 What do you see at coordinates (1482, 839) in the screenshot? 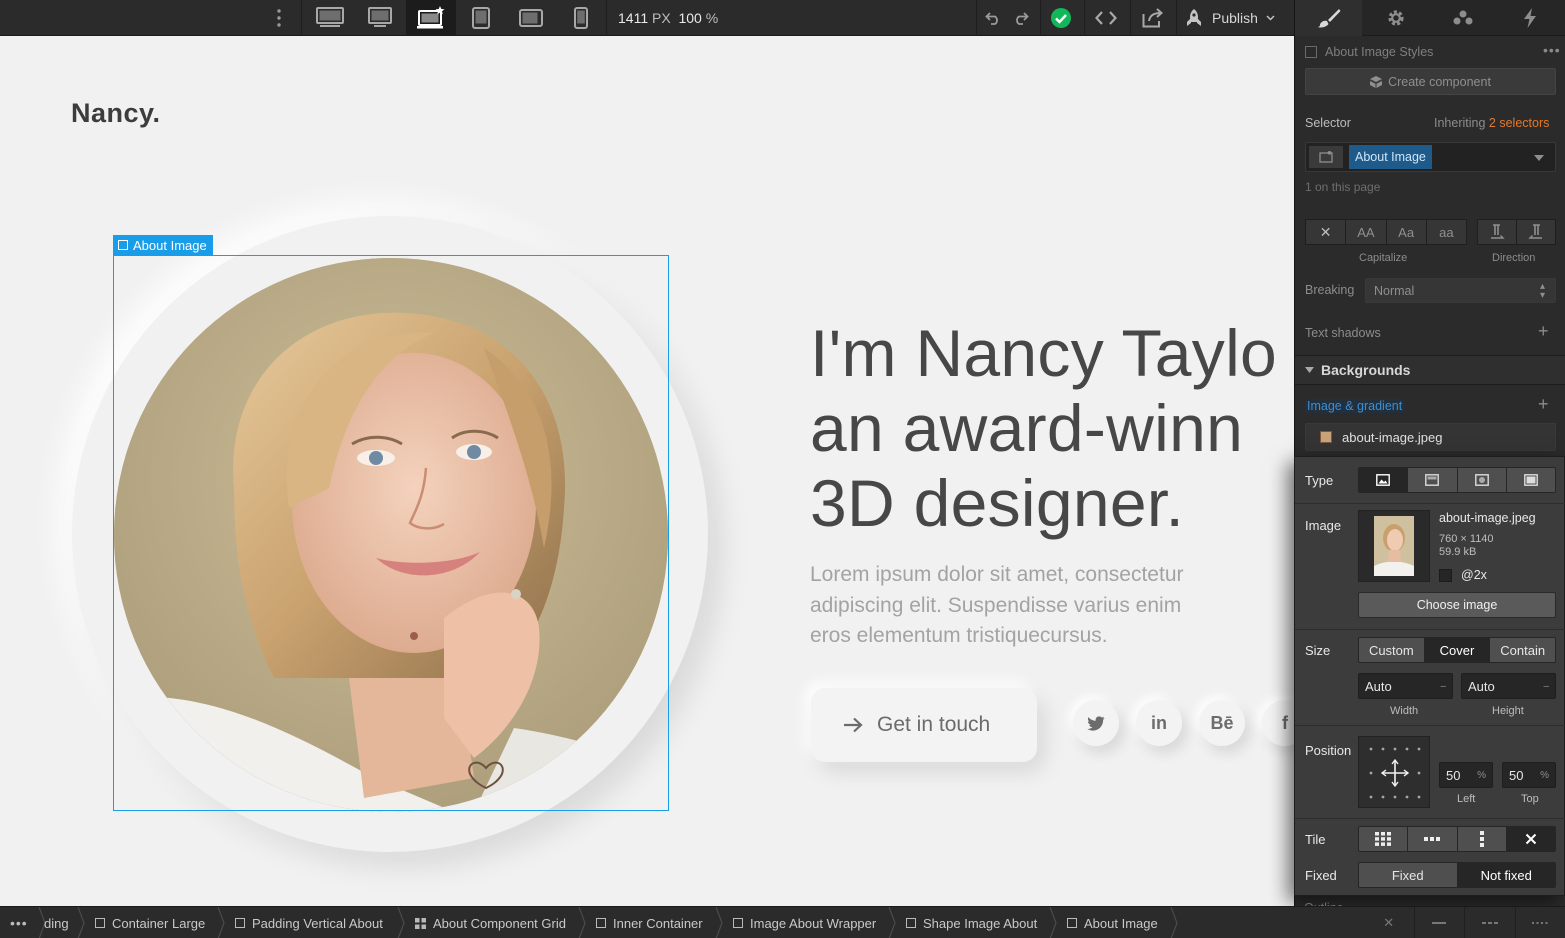
I see `tile-vertical-icon` at bounding box center [1482, 839].